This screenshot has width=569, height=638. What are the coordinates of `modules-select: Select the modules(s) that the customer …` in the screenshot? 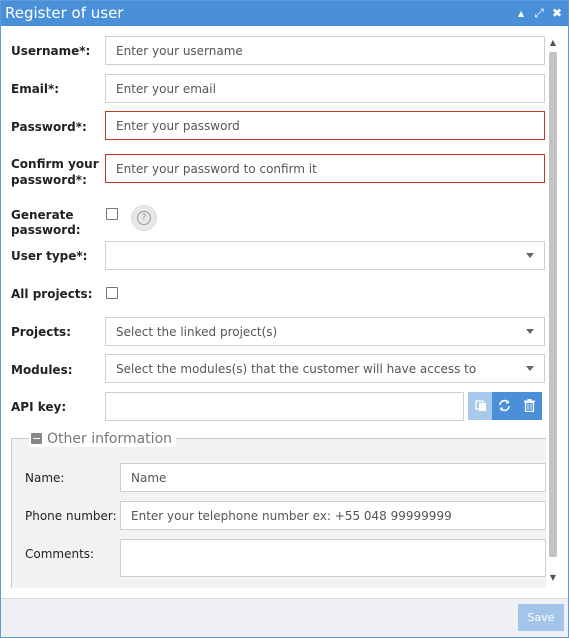 It's located at (325, 368).